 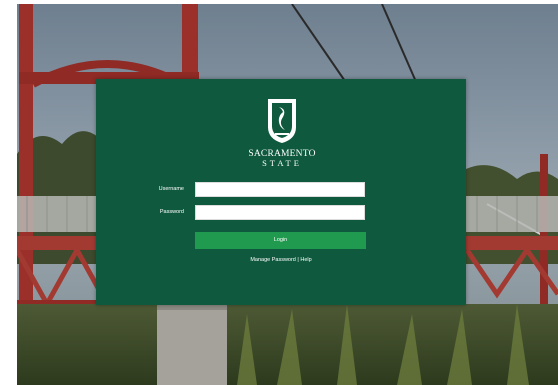 What do you see at coordinates (171, 189) in the screenshot?
I see `username-label: Username` at bounding box center [171, 189].